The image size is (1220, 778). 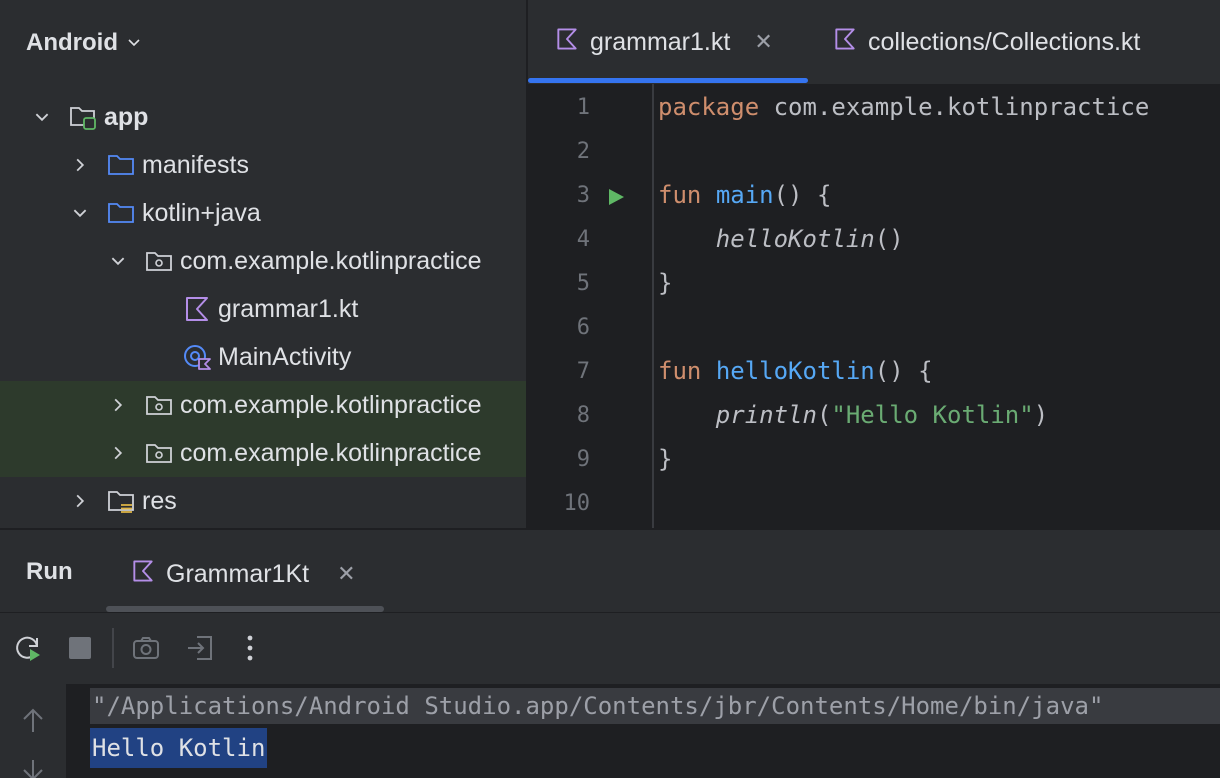 I want to click on code-line: 8 println("Hello Kotlin"), so click(x=874, y=415).